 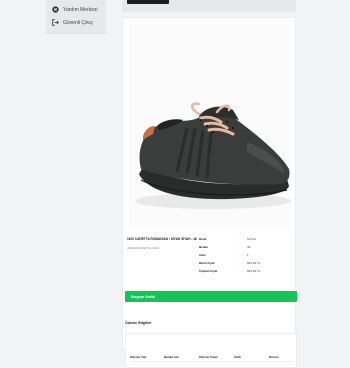 I want to click on column-header-payment-type: Ödeme Tipi, so click(x=138, y=357).